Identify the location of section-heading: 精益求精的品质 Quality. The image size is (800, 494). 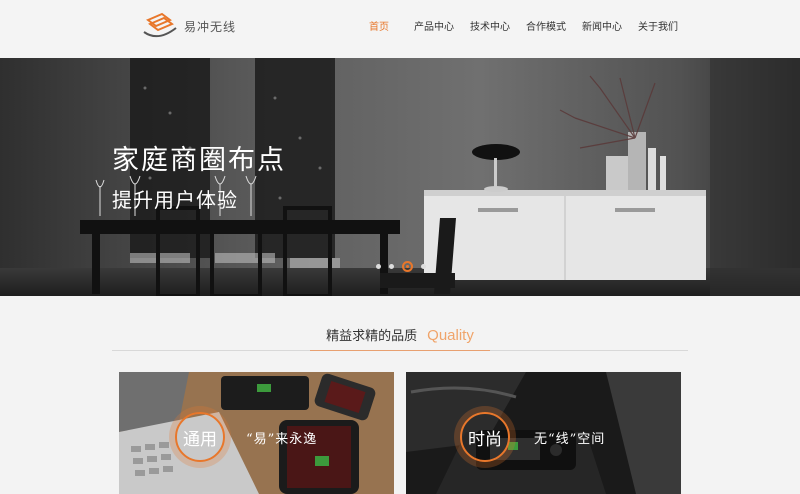
(400, 334).